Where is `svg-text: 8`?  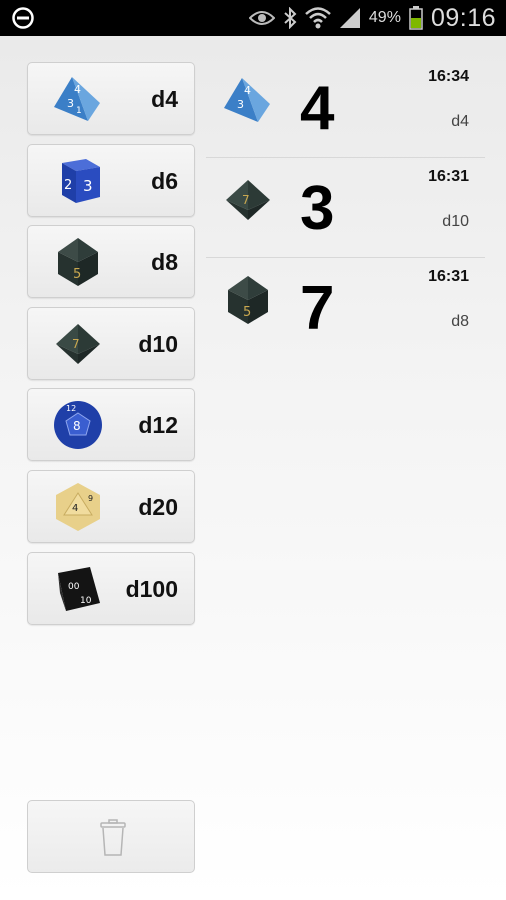
svg-text: 8 is located at coordinates (77, 426).